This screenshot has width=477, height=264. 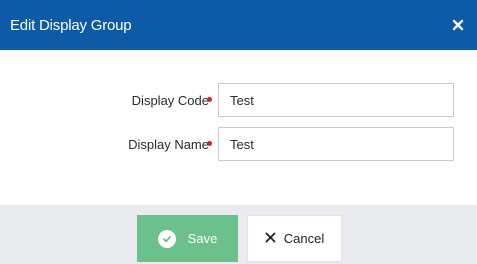 What do you see at coordinates (304, 238) in the screenshot?
I see `cancel-button-label: Cancel` at bounding box center [304, 238].